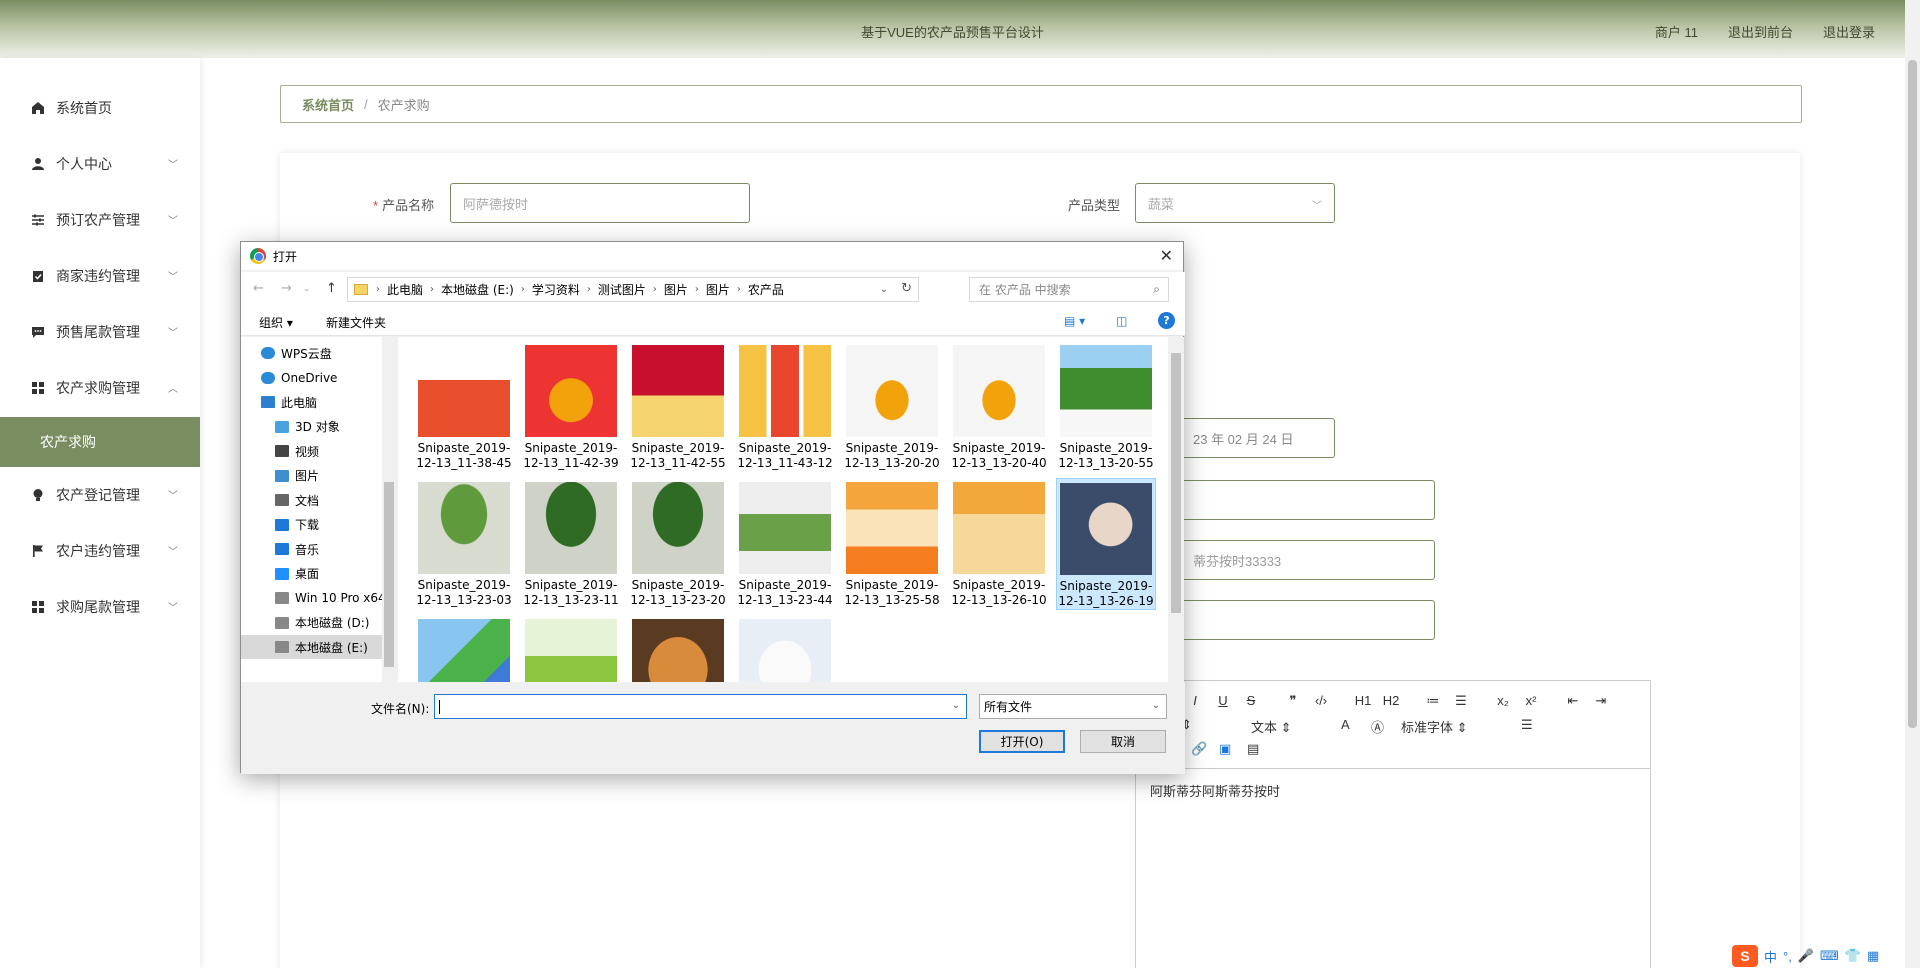 The height and width of the screenshot is (968, 1920). I want to click on punctuation-icon: °,, so click(1787, 956).